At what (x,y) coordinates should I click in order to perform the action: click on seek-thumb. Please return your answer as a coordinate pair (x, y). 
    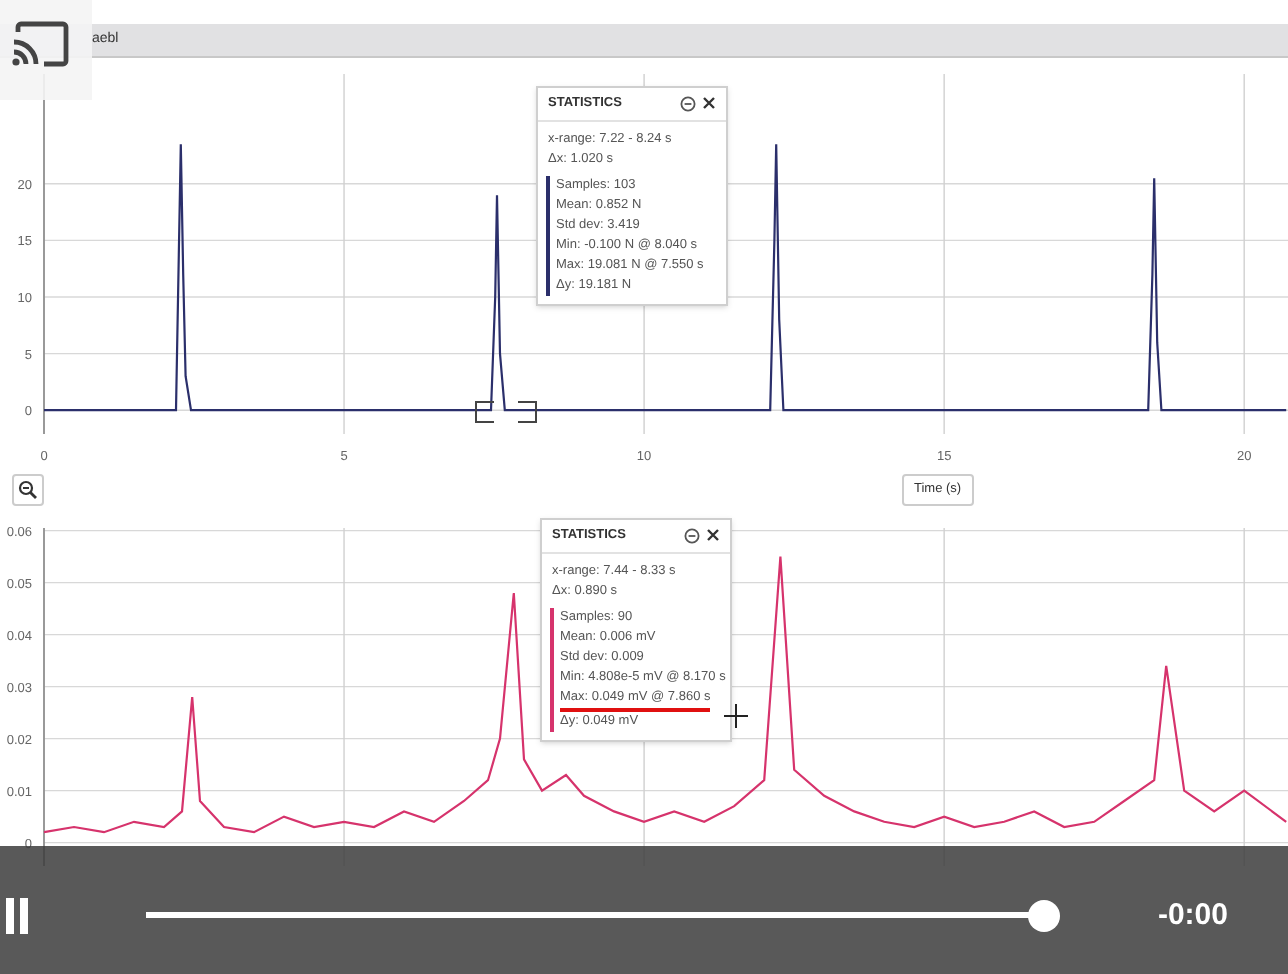
    Looking at the image, I should click on (1044, 916).